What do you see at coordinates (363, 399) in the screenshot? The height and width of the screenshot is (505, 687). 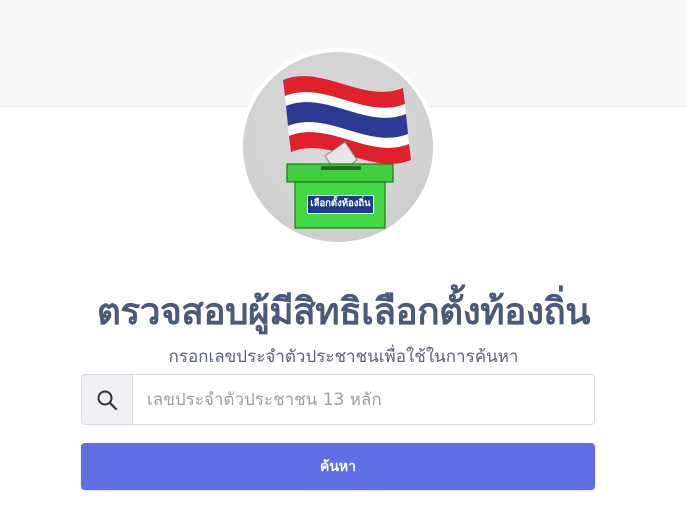 I see `citizen-id-input` at bounding box center [363, 399].